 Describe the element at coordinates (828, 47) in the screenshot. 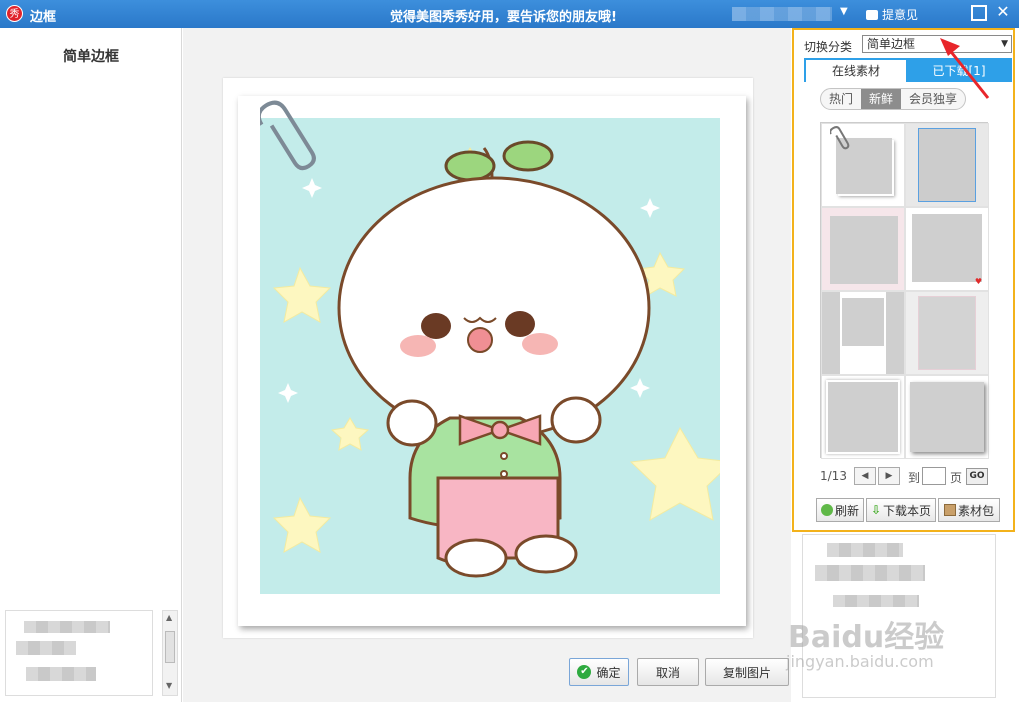

I see `switch-category-label: 切换分类` at that location.